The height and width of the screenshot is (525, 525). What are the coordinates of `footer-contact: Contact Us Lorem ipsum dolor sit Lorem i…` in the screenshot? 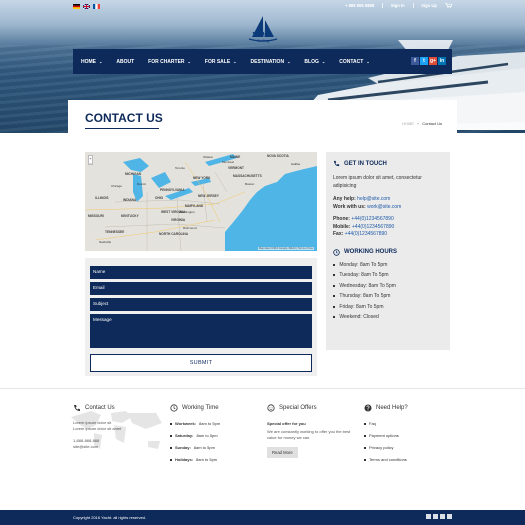 It's located at (118, 427).